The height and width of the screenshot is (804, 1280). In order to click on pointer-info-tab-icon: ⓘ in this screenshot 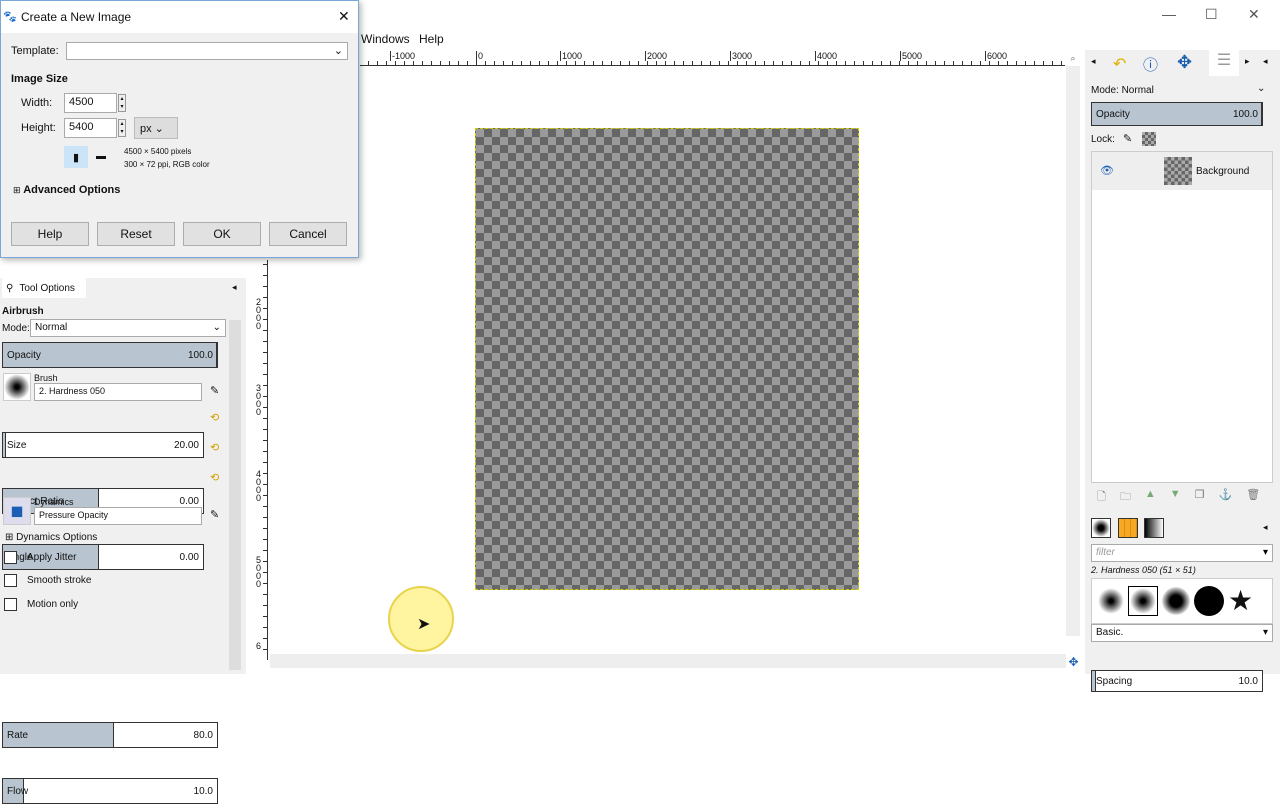, I will do `click(1150, 64)`.